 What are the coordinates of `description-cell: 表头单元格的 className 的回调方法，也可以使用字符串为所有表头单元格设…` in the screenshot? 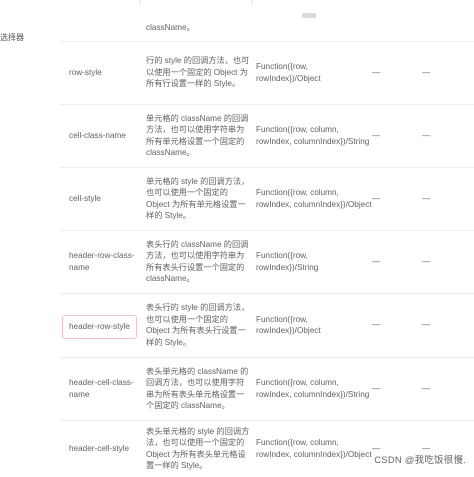 It's located at (197, 388).